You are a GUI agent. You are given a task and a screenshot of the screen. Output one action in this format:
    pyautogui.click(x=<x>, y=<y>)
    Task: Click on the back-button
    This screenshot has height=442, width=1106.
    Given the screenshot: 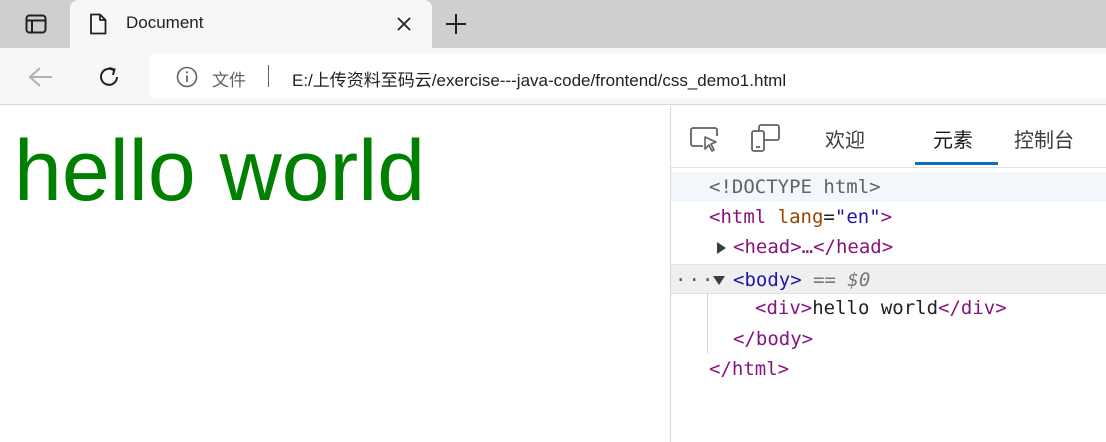 What is the action you would take?
    pyautogui.click(x=41, y=77)
    